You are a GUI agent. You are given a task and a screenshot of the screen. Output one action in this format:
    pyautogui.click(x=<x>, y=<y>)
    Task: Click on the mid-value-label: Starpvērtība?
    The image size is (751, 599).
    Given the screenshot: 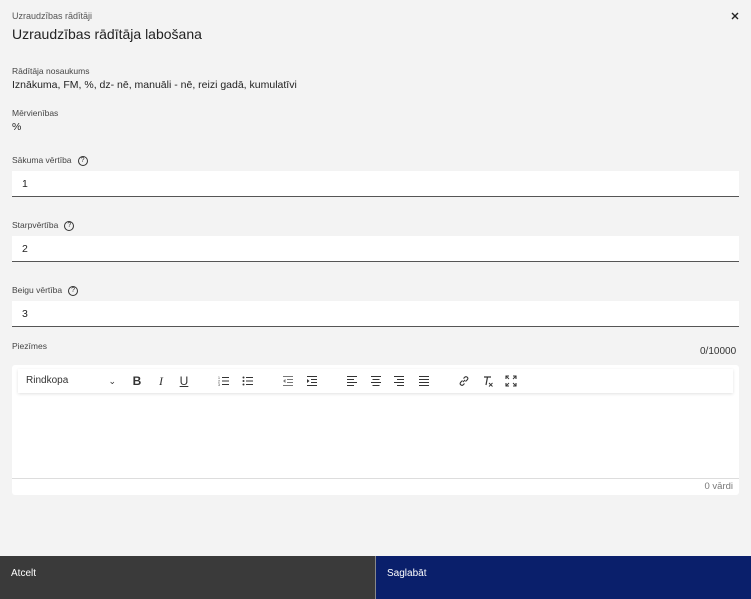 What is the action you would take?
    pyautogui.click(x=43, y=225)
    